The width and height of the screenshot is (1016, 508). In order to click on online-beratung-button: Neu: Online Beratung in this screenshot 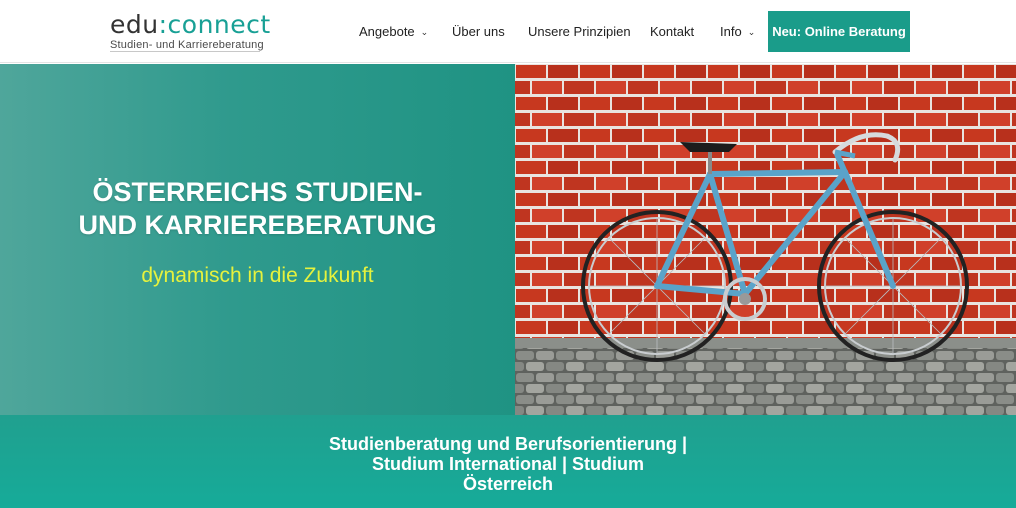, I will do `click(839, 31)`.